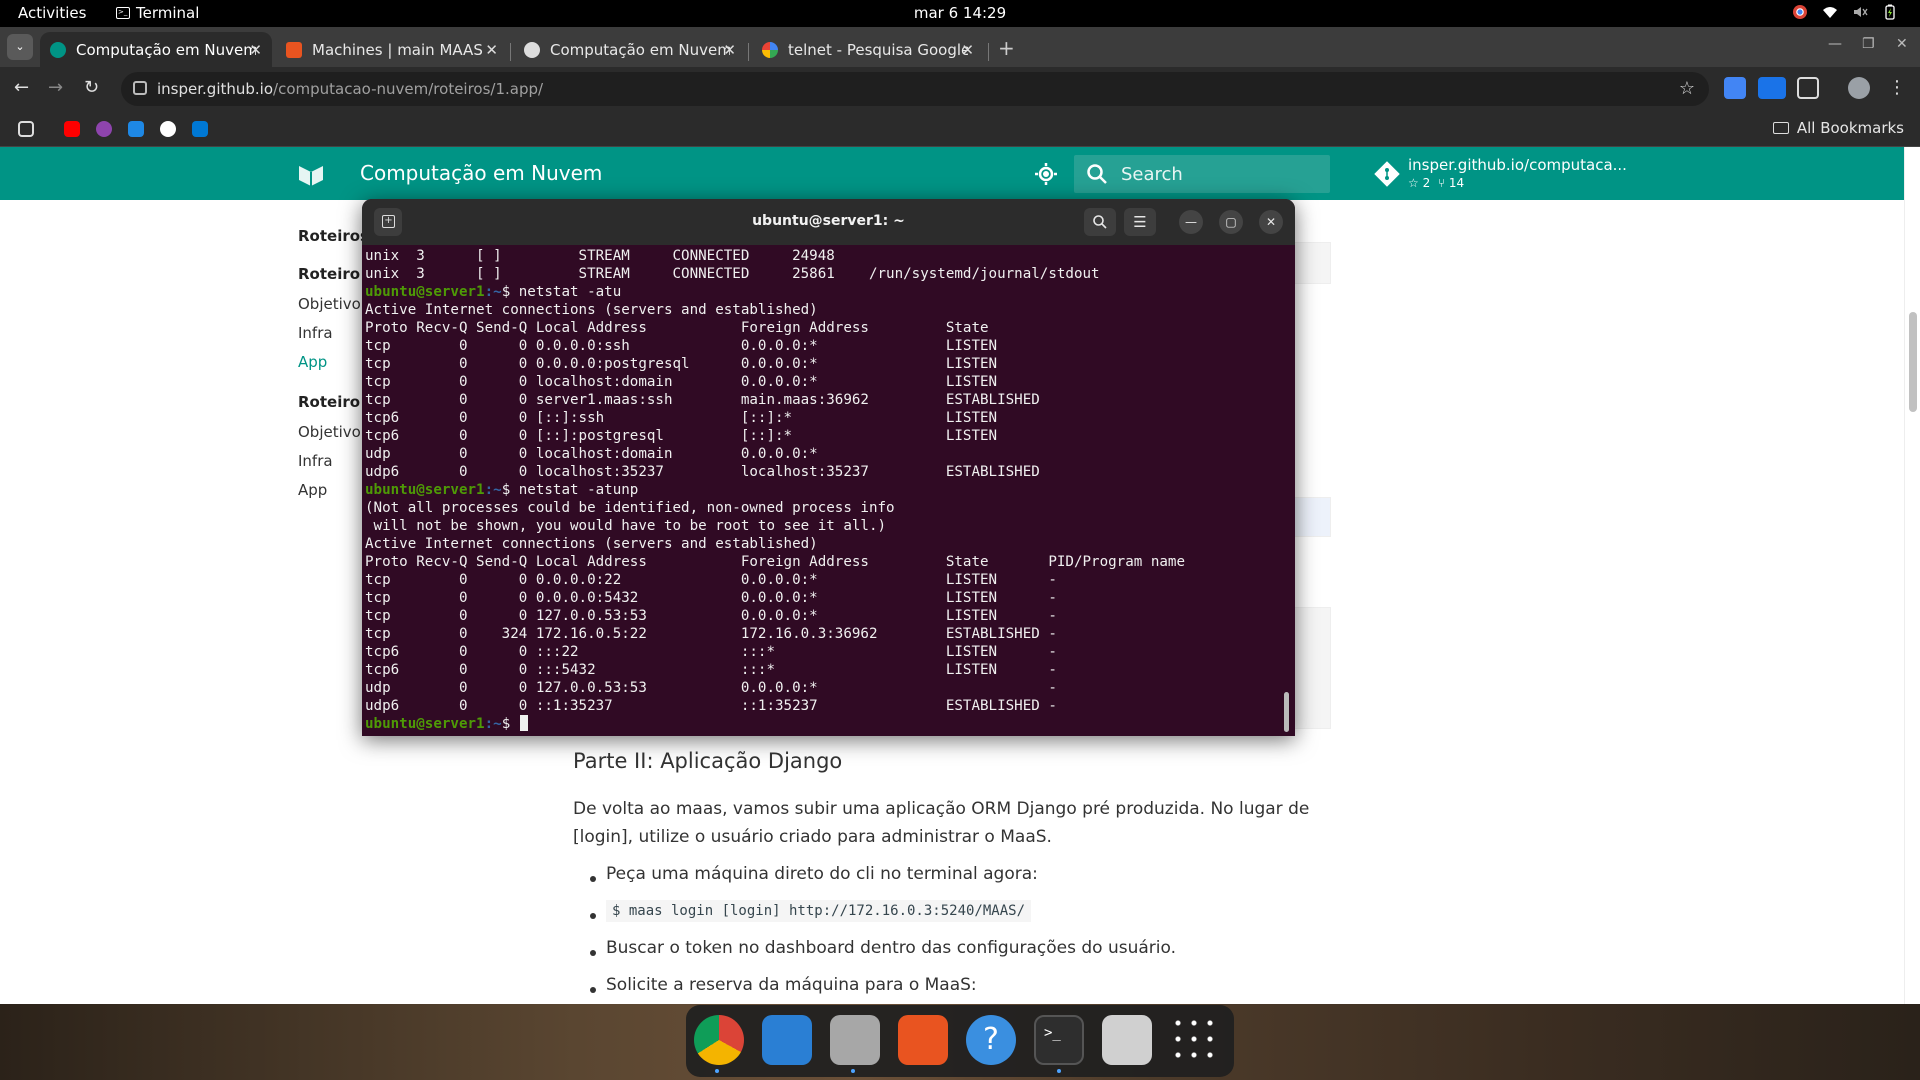 This screenshot has height=1080, width=1920. Describe the element at coordinates (1845, 12) in the screenshot. I see `system-tray` at that location.